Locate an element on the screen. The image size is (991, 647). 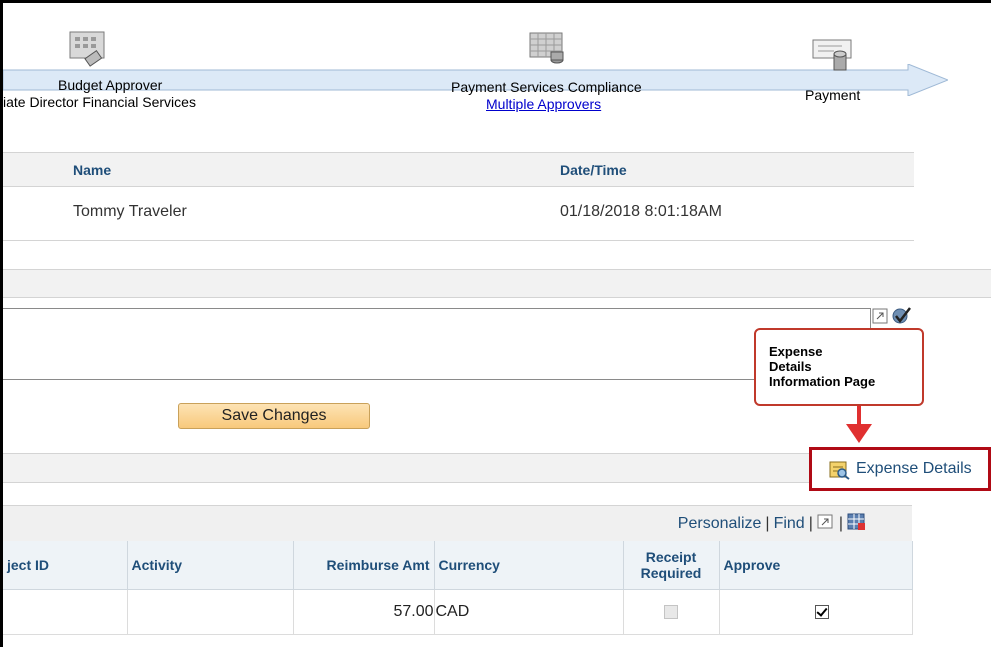
history-row: Tommy Traveler 01/18/2018 8:01:18AM is located at coordinates (458, 213).